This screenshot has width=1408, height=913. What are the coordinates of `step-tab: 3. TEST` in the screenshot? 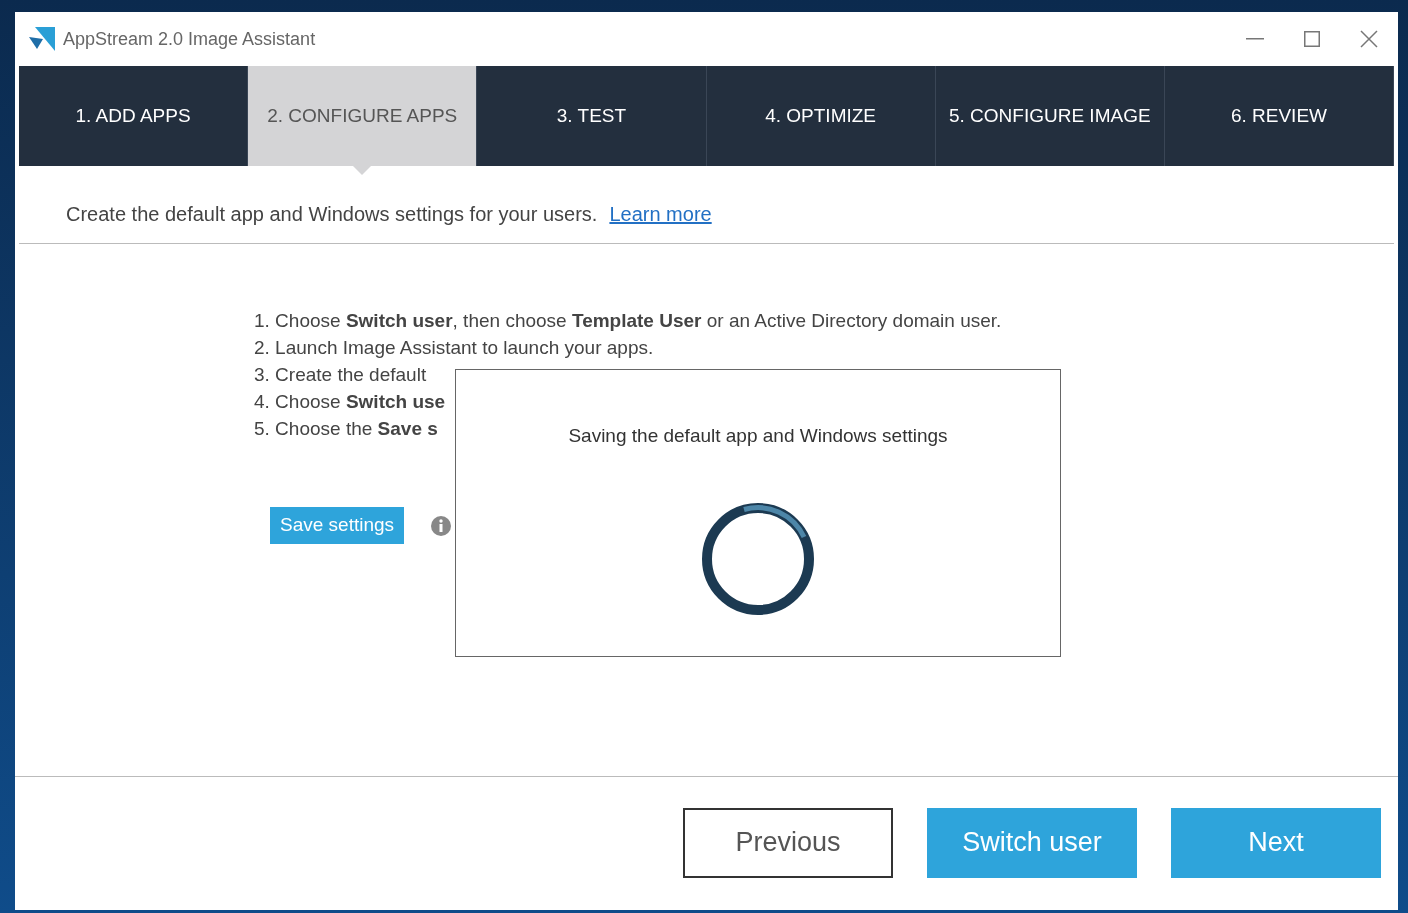 It's located at (592, 116).